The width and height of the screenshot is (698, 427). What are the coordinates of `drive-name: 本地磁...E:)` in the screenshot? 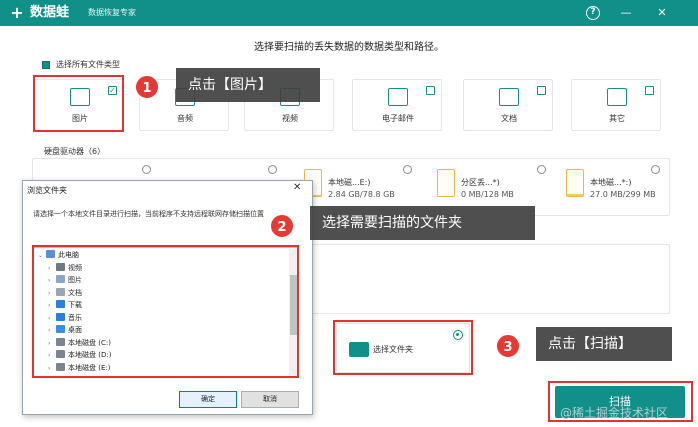 It's located at (349, 182).